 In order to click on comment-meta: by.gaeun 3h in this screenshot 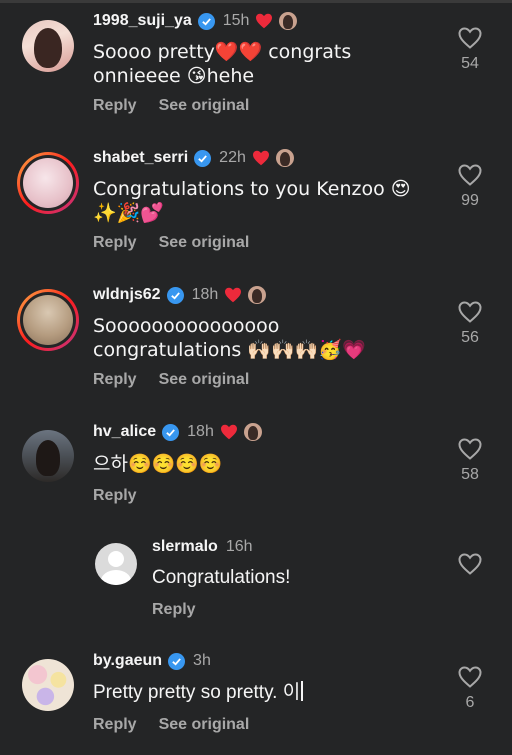, I will do `click(152, 661)`.